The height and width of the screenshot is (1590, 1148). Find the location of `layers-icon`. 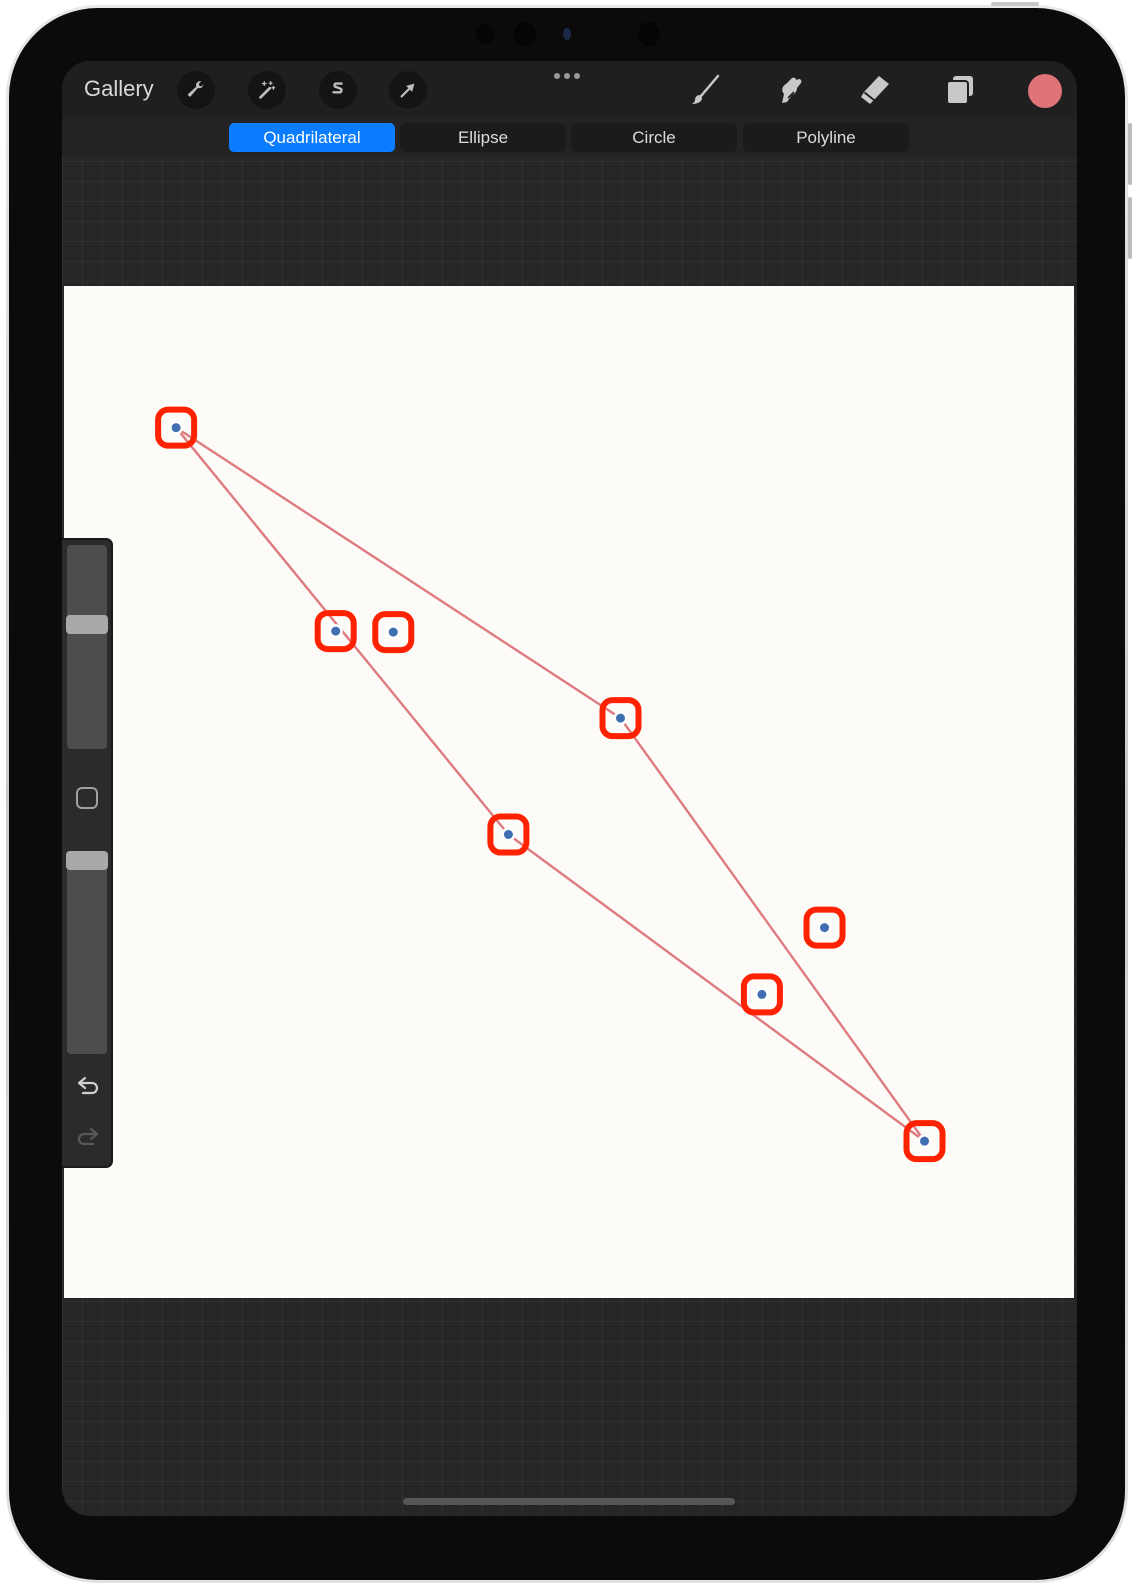

layers-icon is located at coordinates (959, 90).